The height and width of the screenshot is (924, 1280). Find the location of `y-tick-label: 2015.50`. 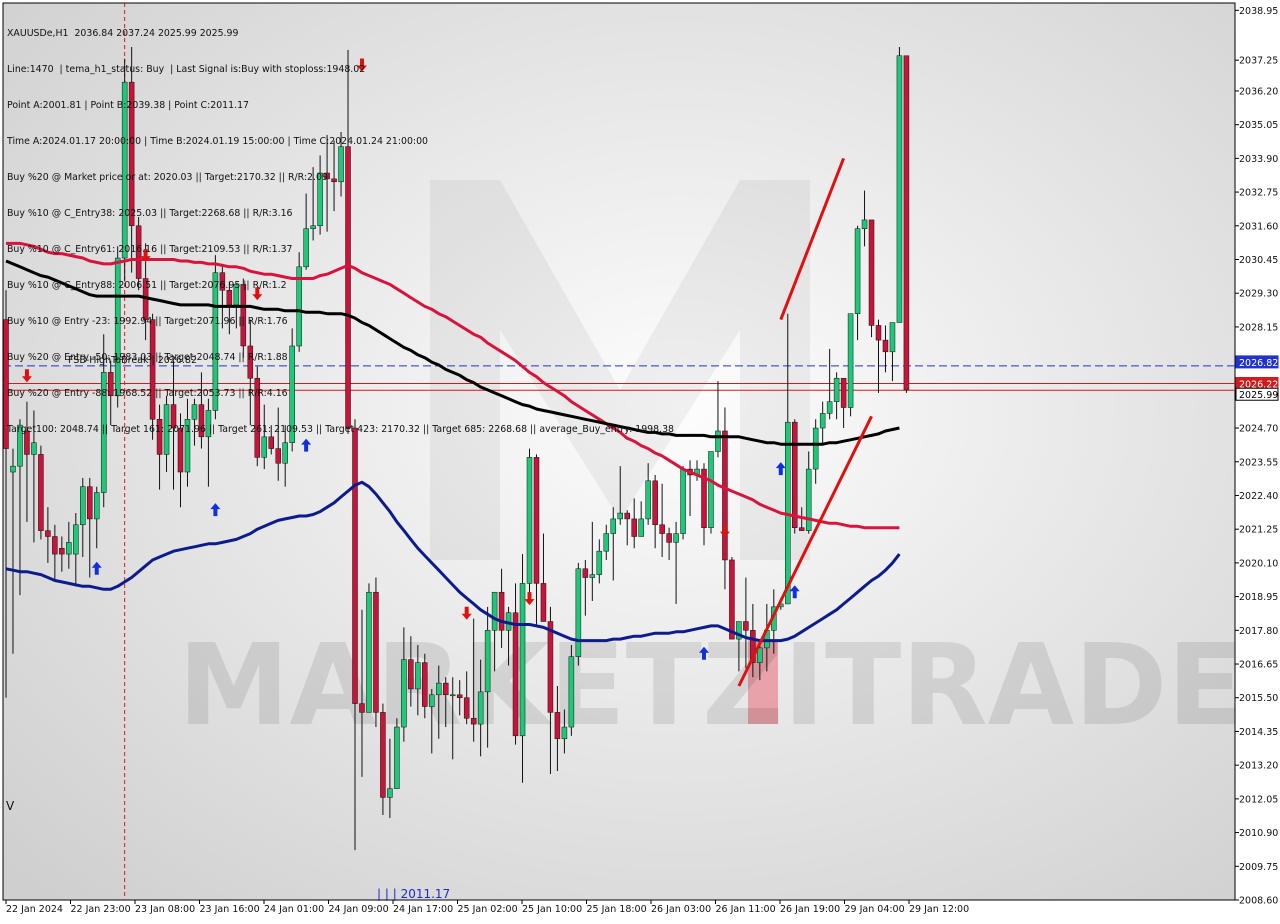

y-tick-label: 2015.50 is located at coordinates (1258, 698).